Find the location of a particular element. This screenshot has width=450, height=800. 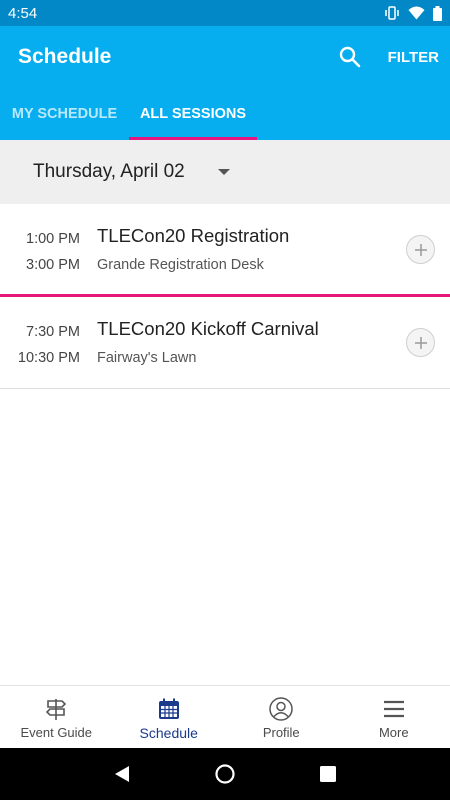

nav-label: Profile is located at coordinates (281, 732).